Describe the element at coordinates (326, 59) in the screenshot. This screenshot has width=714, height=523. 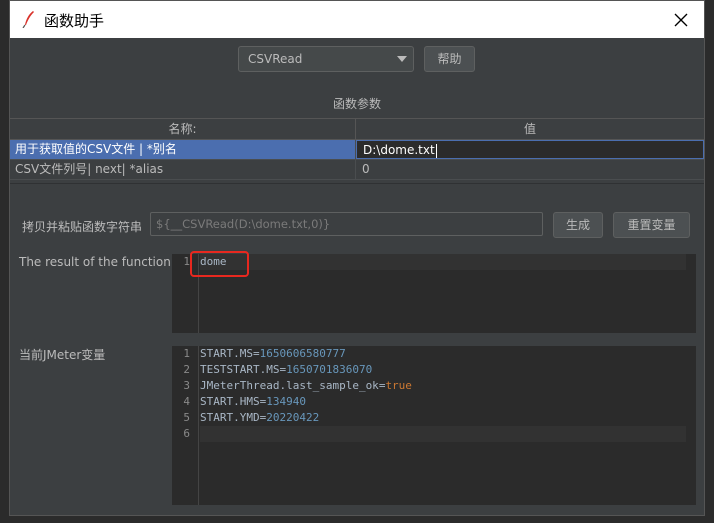
I see `function-select: CSVRead` at that location.